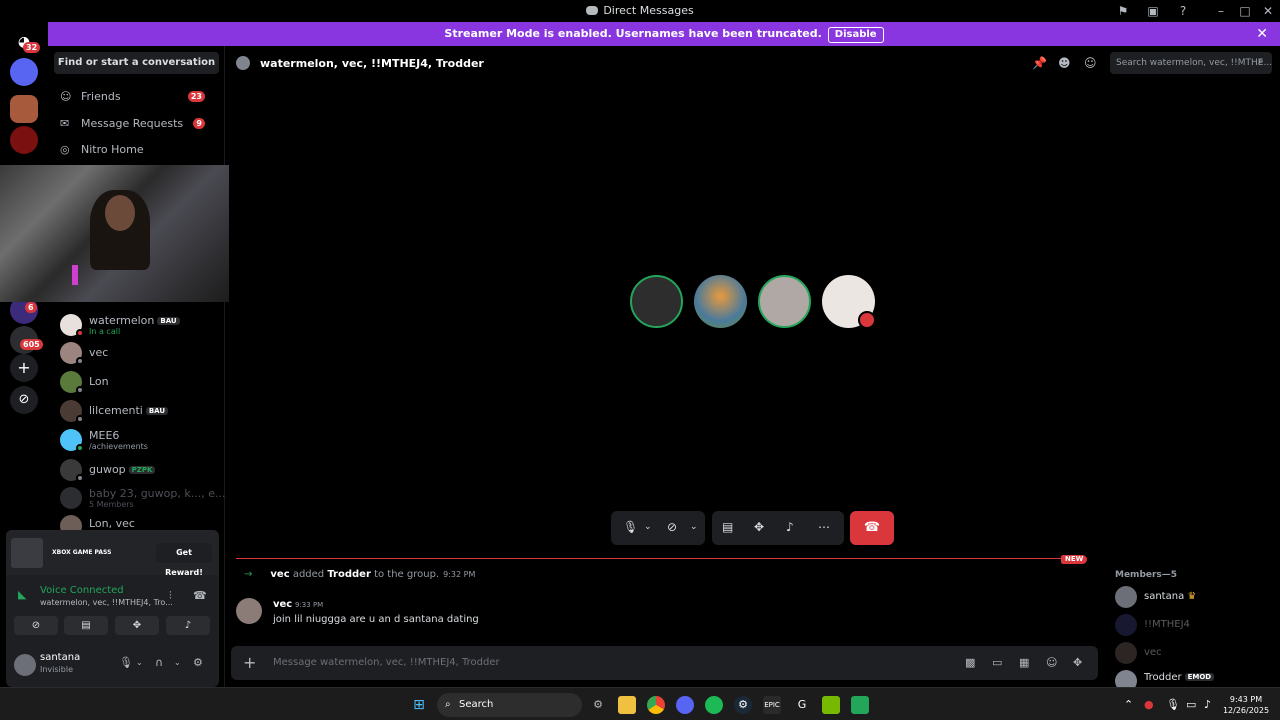  What do you see at coordinates (140, 498) in the screenshot?
I see `dm-item: baby 23, guwop, k..., e... 5 Members` at bounding box center [140, 498].